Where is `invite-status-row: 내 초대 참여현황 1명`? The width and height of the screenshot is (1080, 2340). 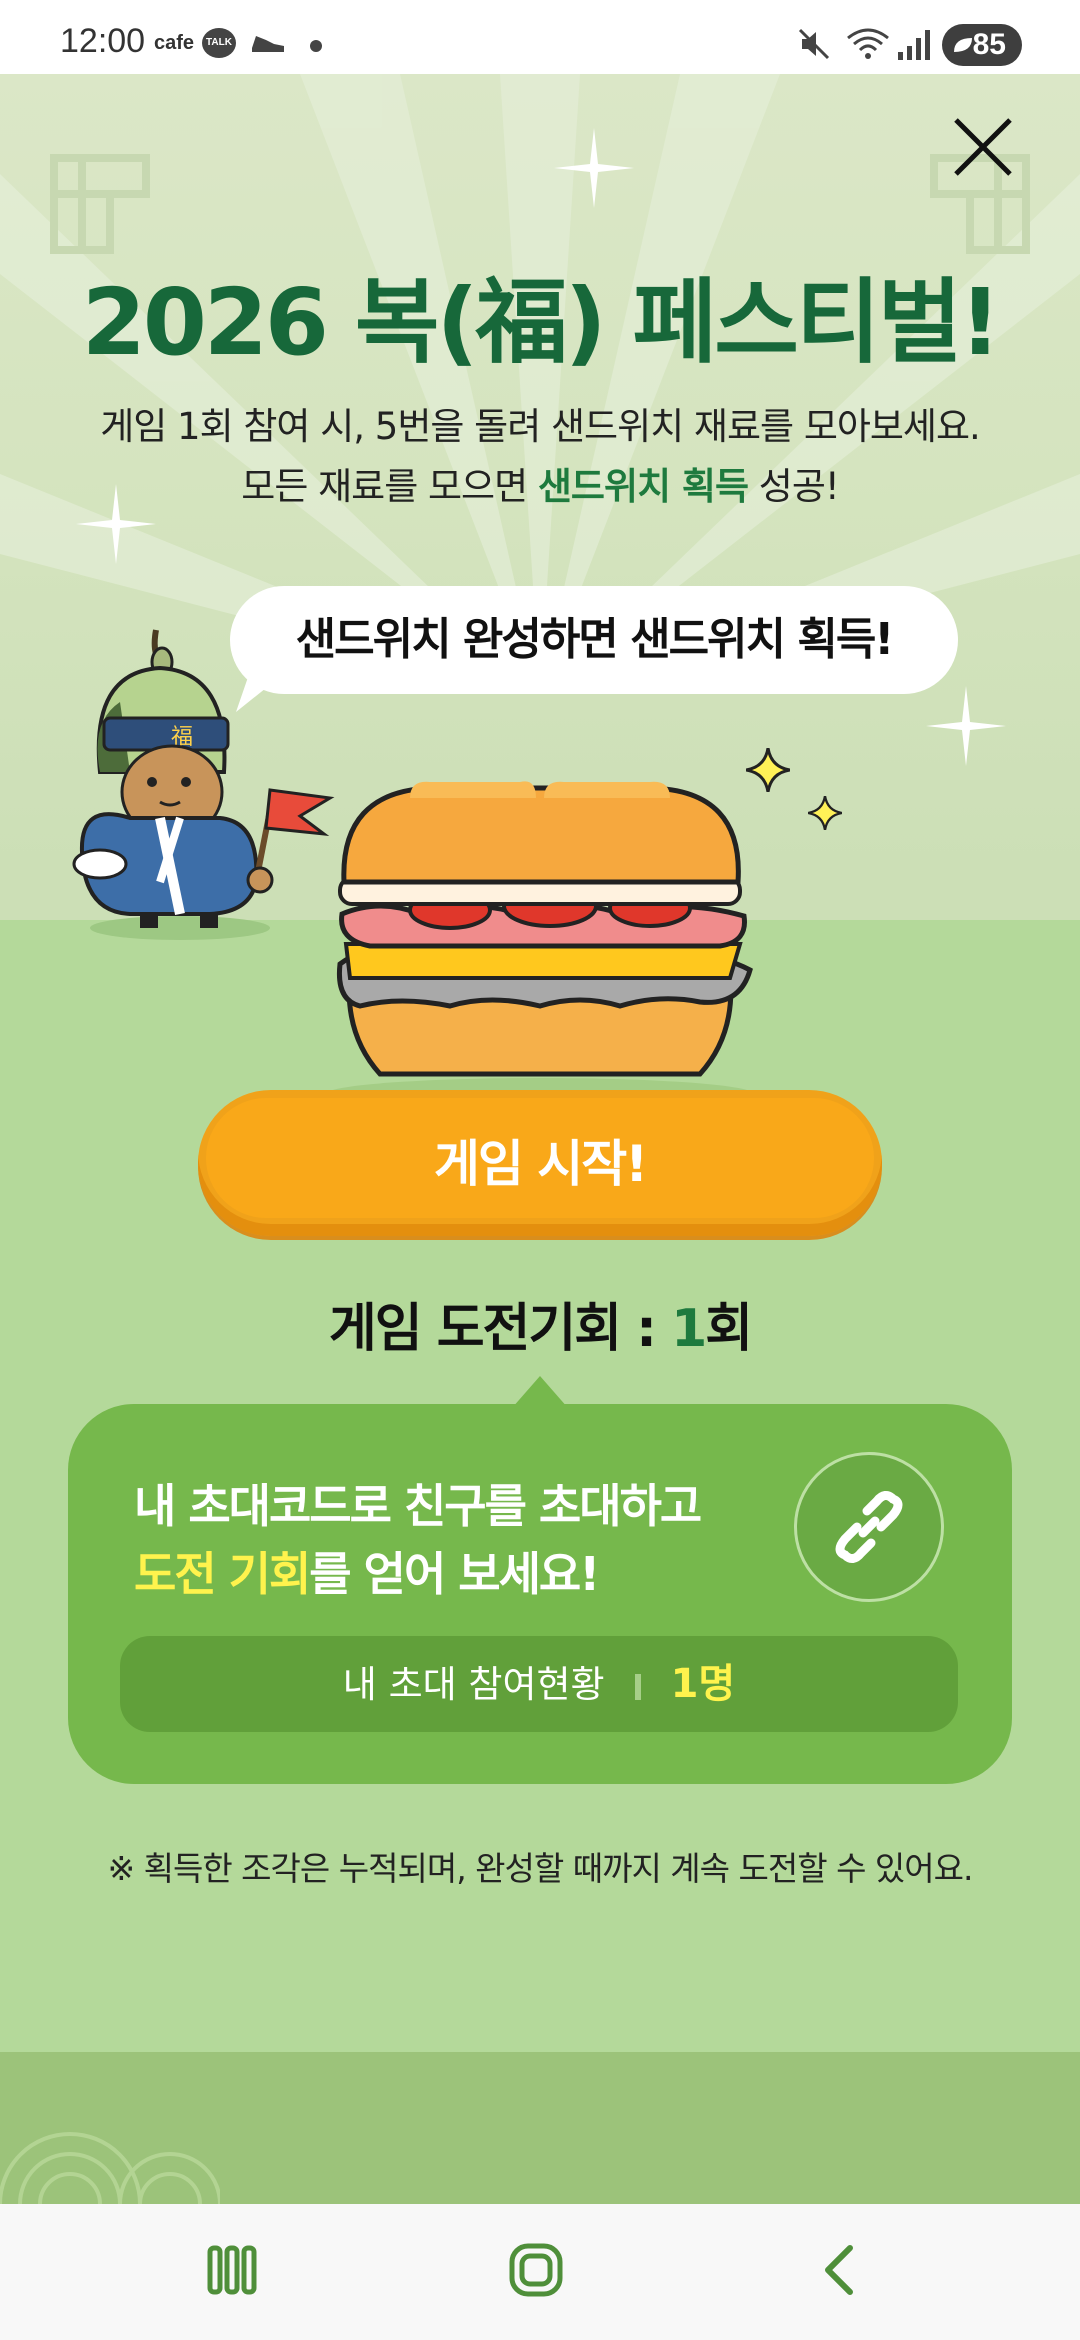
invite-status-row: 내 초대 참여현황 1명 is located at coordinates (539, 1684).